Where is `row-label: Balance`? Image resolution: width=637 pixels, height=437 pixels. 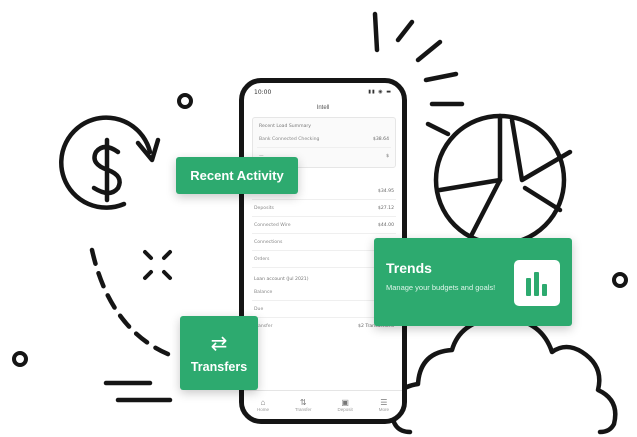
row-label: Balance is located at coordinates (263, 292).